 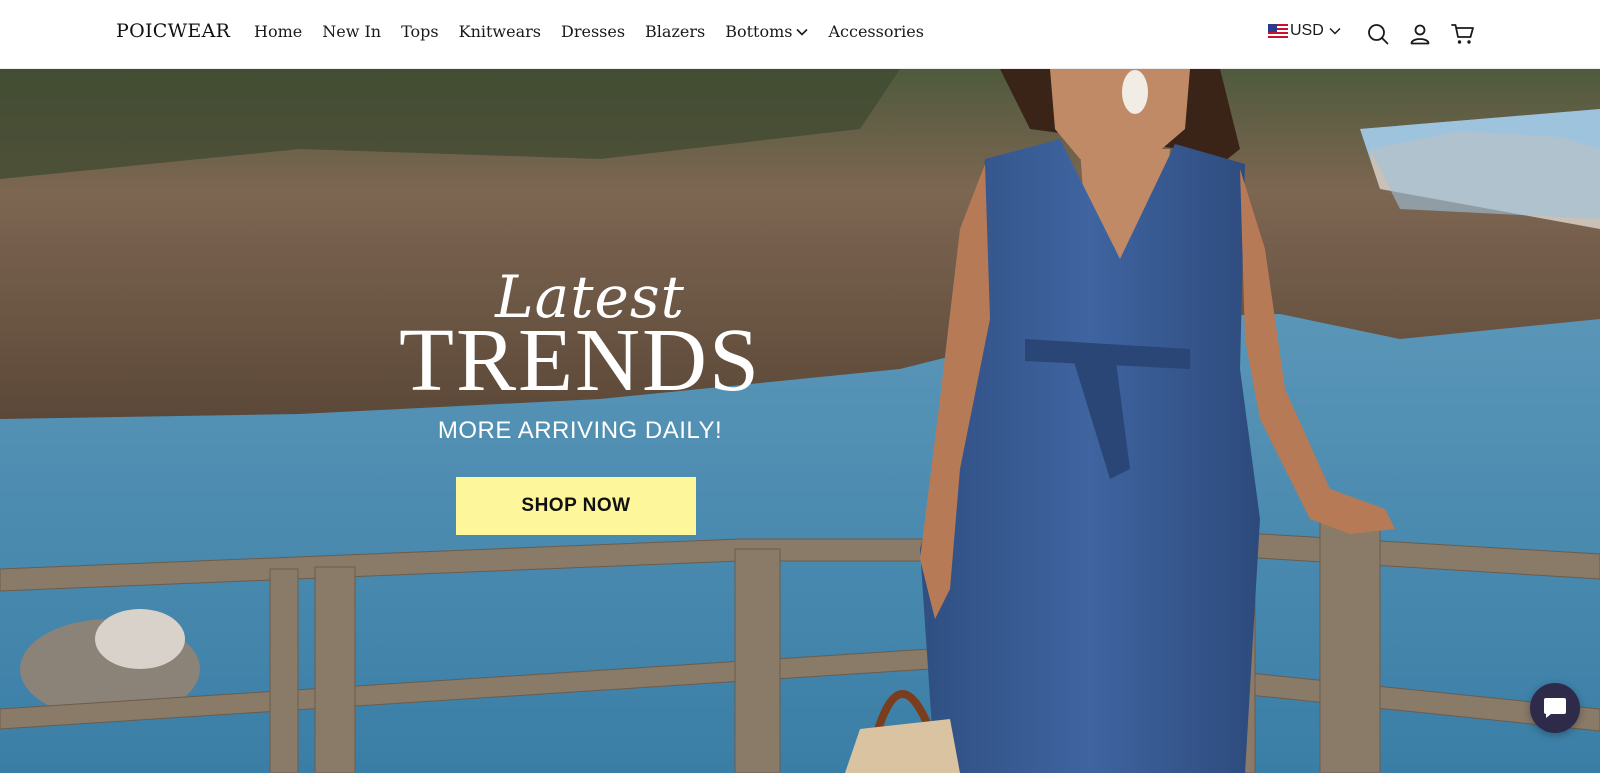 What do you see at coordinates (580, 360) in the screenshot?
I see `hero-title: TRENDS` at bounding box center [580, 360].